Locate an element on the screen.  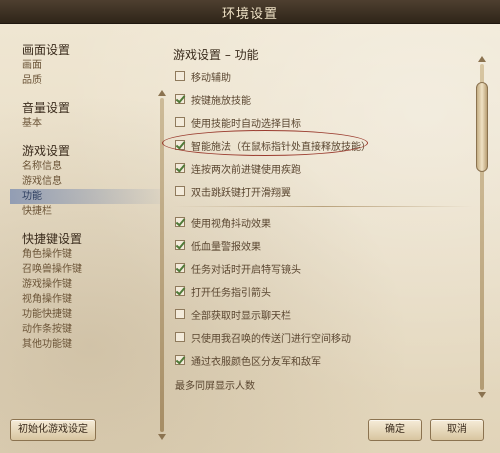
nav-scroll-track is located at coordinates (162, 265).